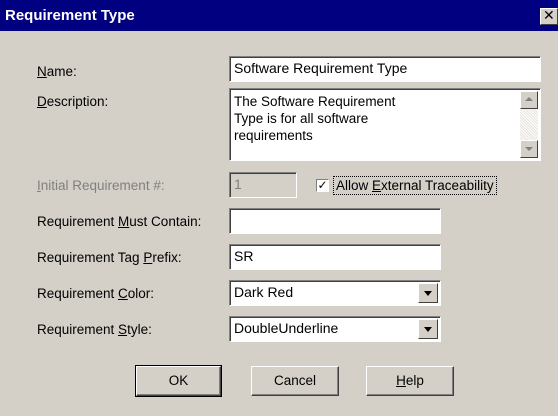 The width and height of the screenshot is (558, 416). Describe the element at coordinates (263, 185) in the screenshot. I see `initial-requirement-field: 1` at that location.